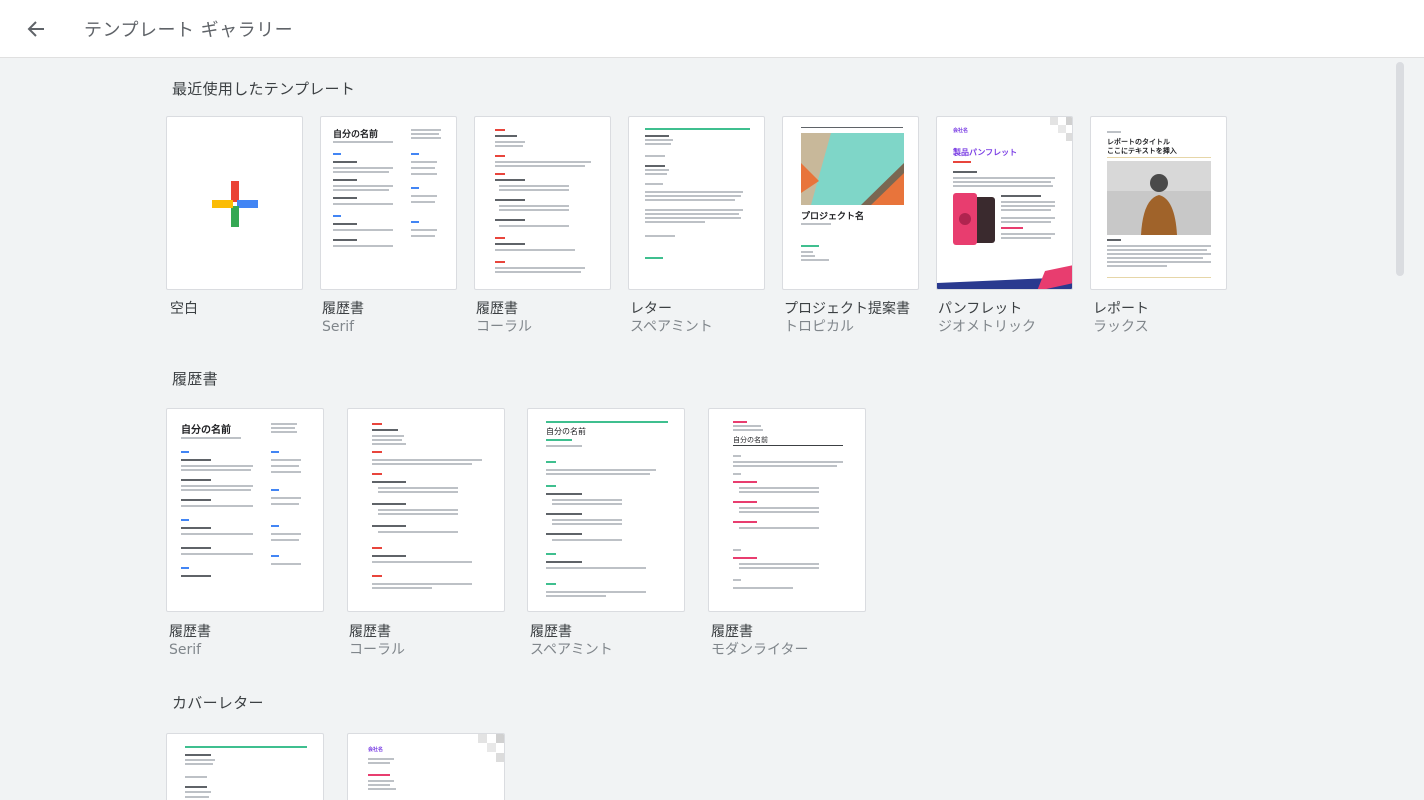 This screenshot has height=800, width=1424. Describe the element at coordinates (987, 318) in the screenshot. I see `template-caption: パンフレット ジオメトリック` at that location.